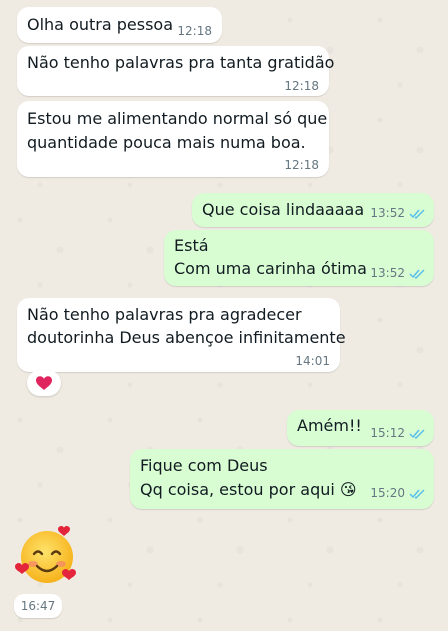  What do you see at coordinates (270, 268) in the screenshot?
I see `message-text: Com uma carinha ótima` at bounding box center [270, 268].